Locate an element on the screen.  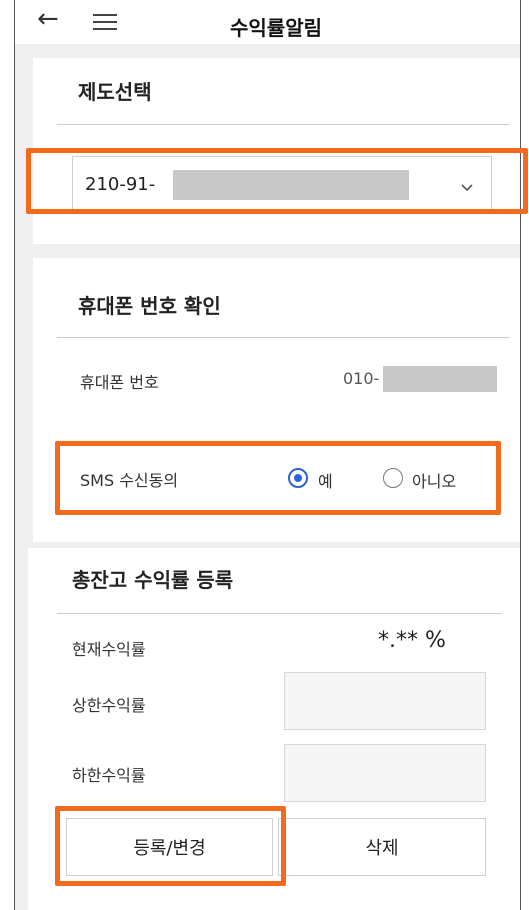
lower-return-input is located at coordinates (385, 773).